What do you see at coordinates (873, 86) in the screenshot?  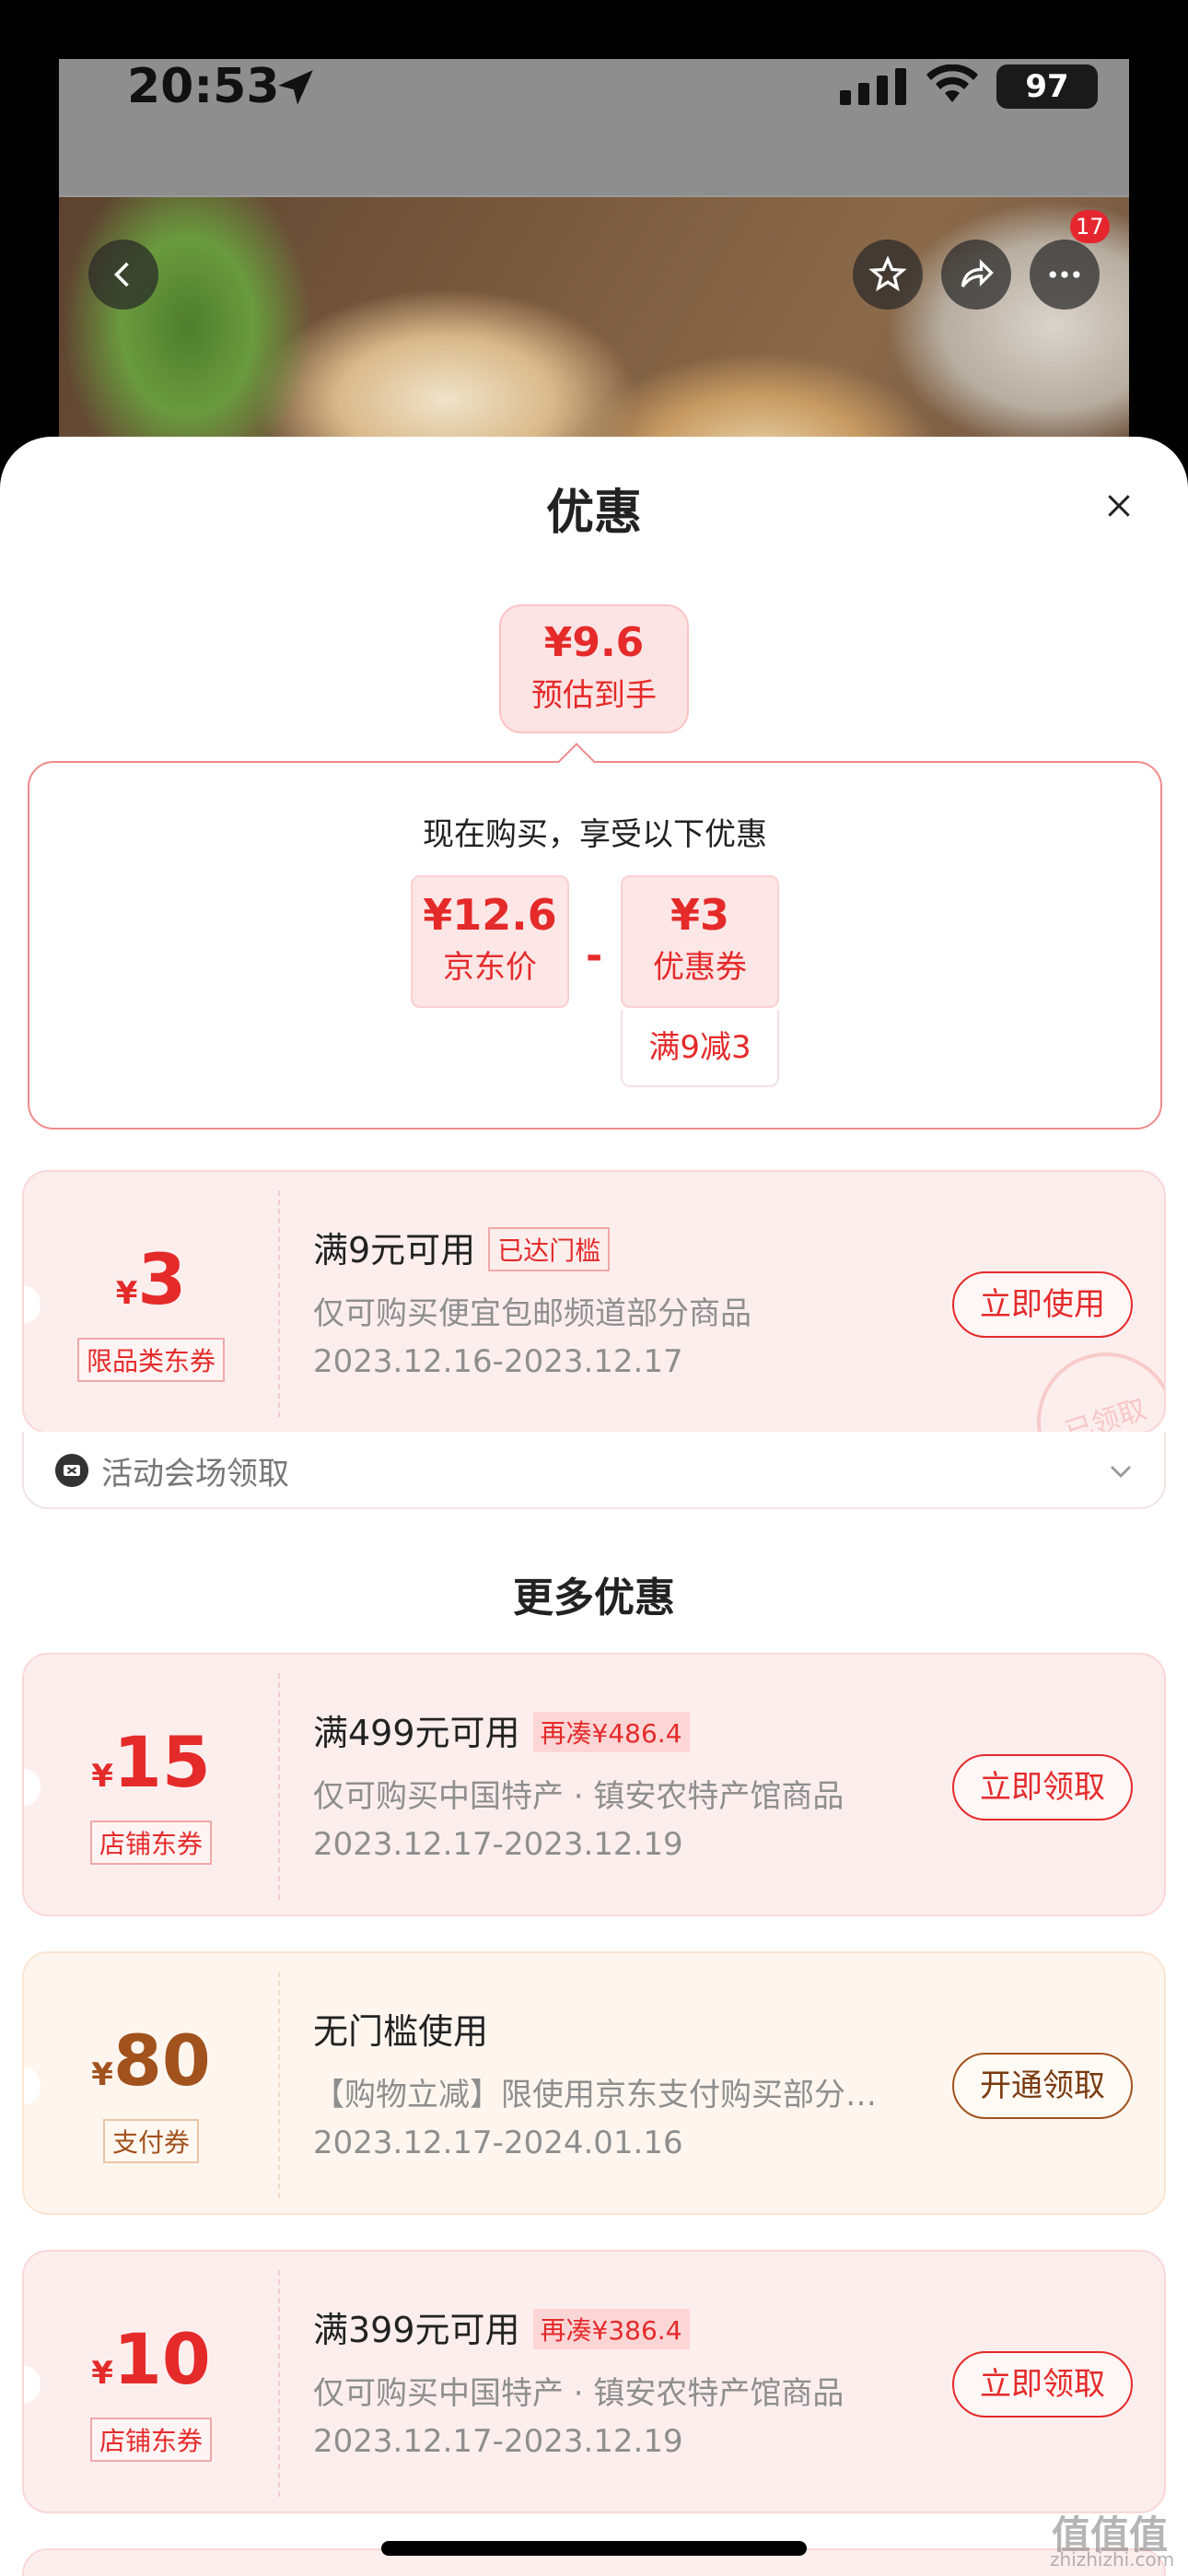 I see `signal-icon` at bounding box center [873, 86].